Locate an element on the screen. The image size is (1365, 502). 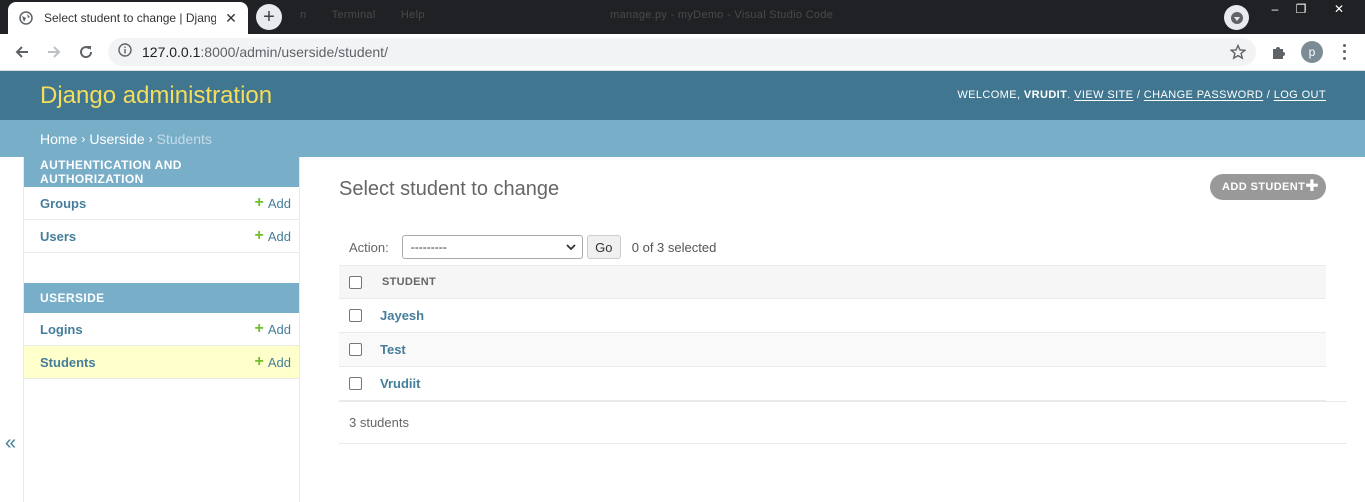
sidebar-item-logins: Logins + Add is located at coordinates (161, 329).